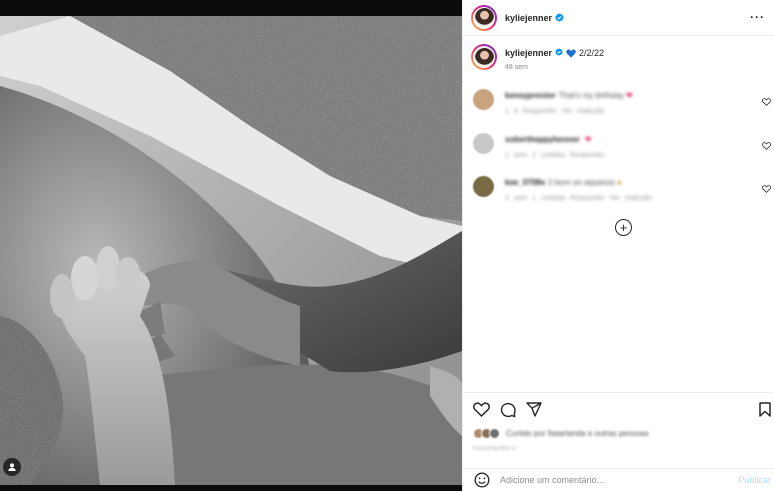  What do you see at coordinates (508, 412) in the screenshot?
I see `comment-icon` at bounding box center [508, 412].